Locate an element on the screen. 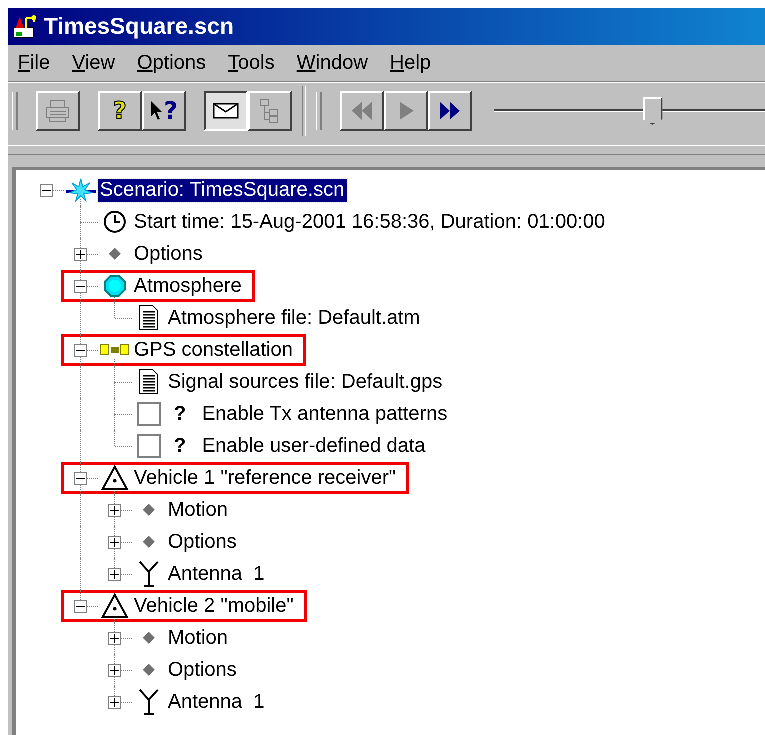 The image size is (765, 735). menu-item: Options is located at coordinates (171, 63).